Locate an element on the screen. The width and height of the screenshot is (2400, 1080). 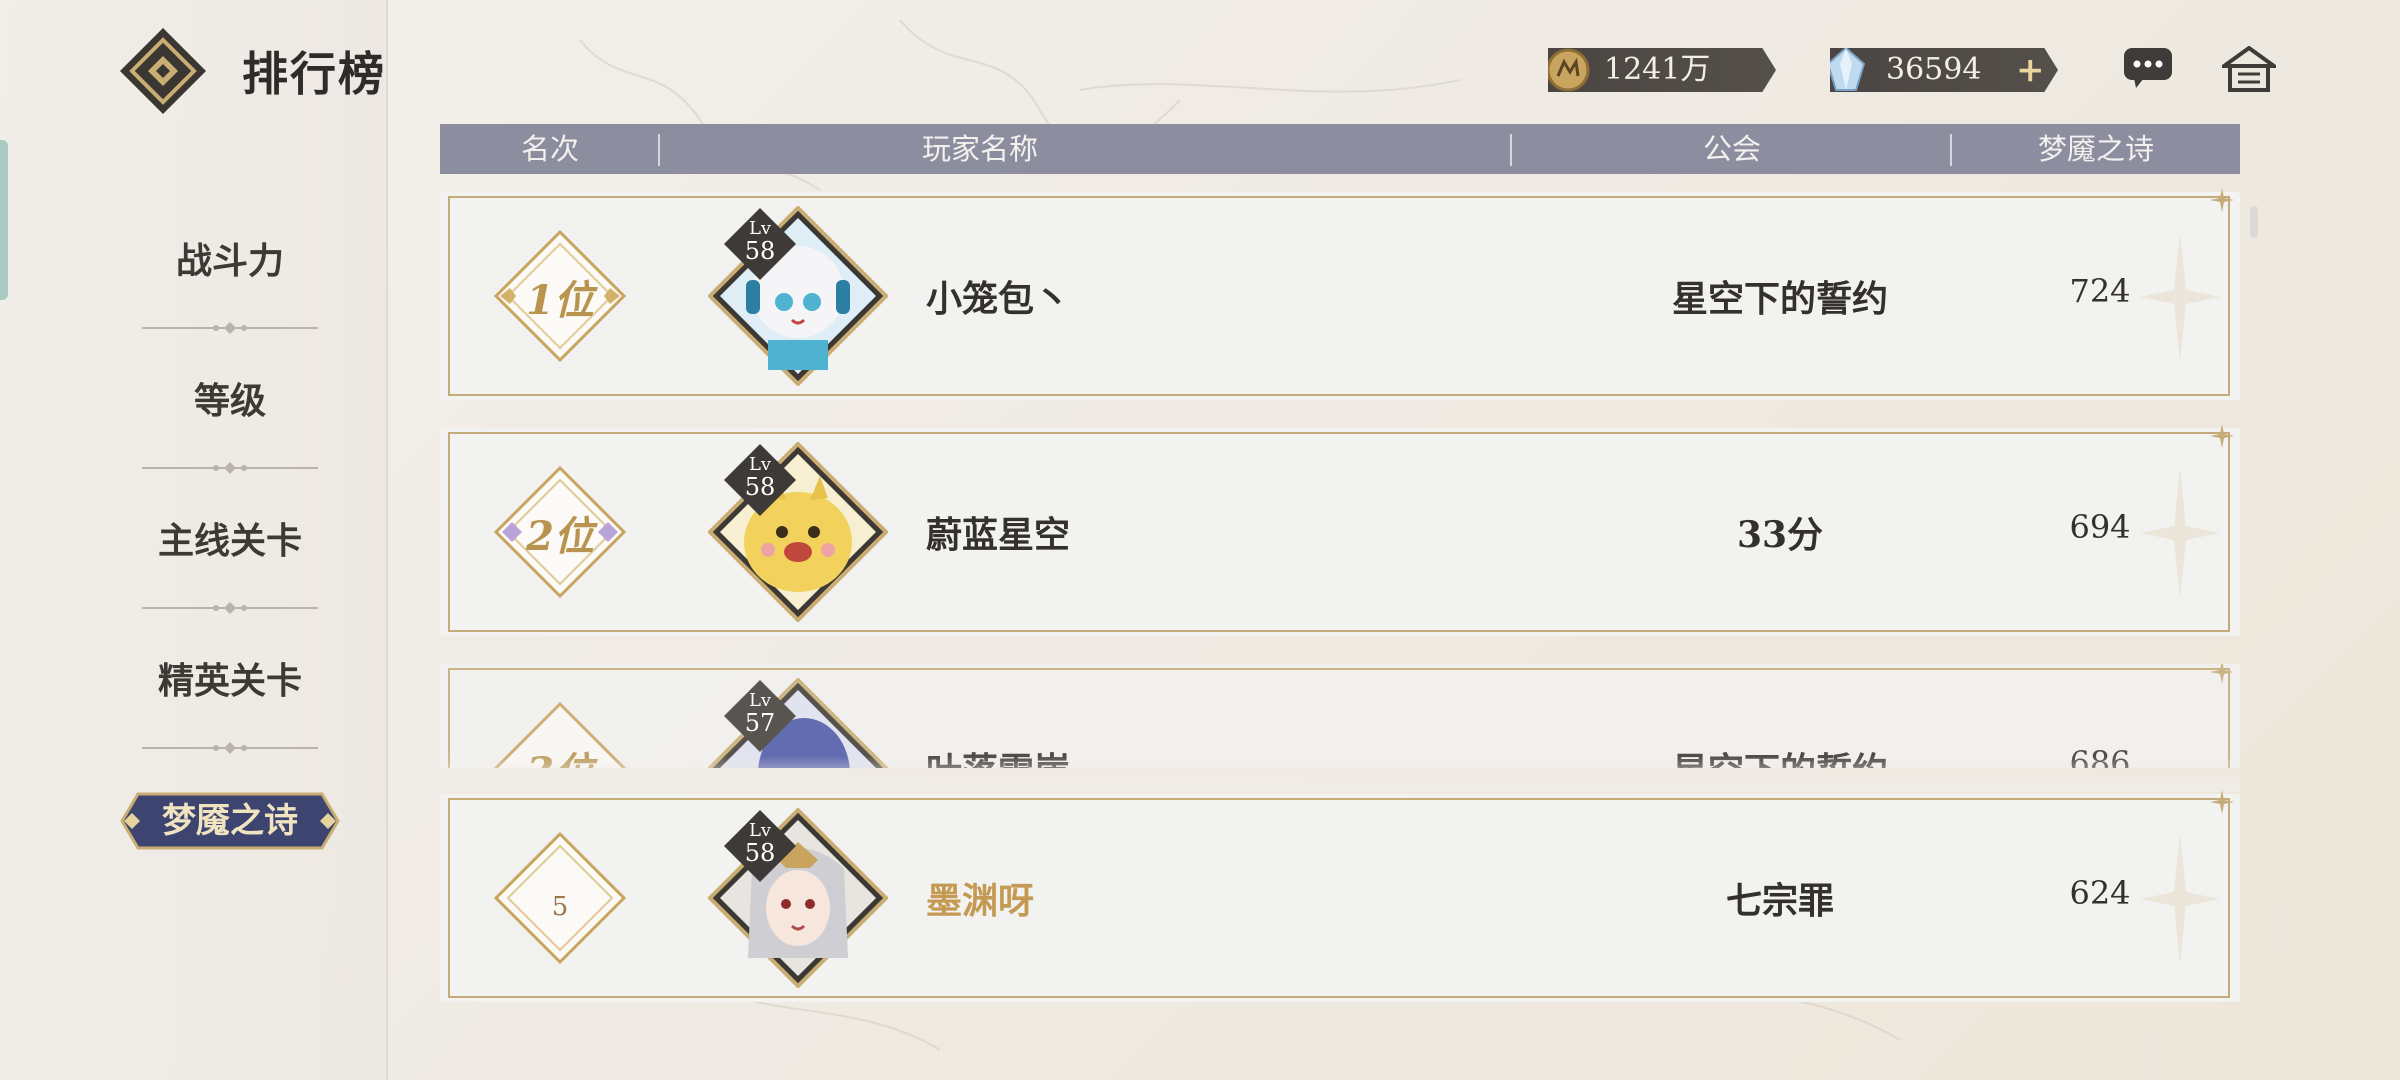
rank-label: 1位 is located at coordinates (560, 300).